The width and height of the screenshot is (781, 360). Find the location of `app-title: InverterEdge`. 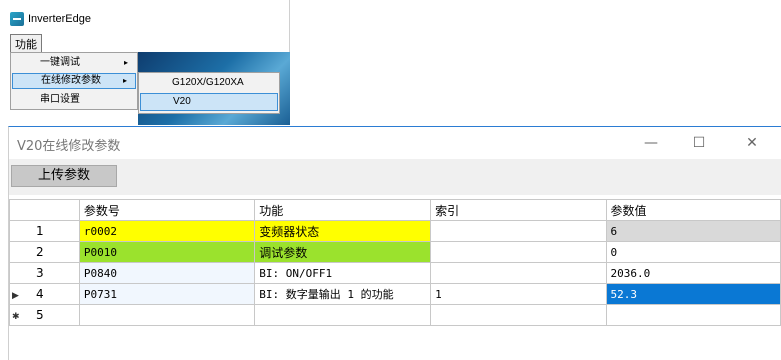

app-title: InverterEdge is located at coordinates (59, 19).